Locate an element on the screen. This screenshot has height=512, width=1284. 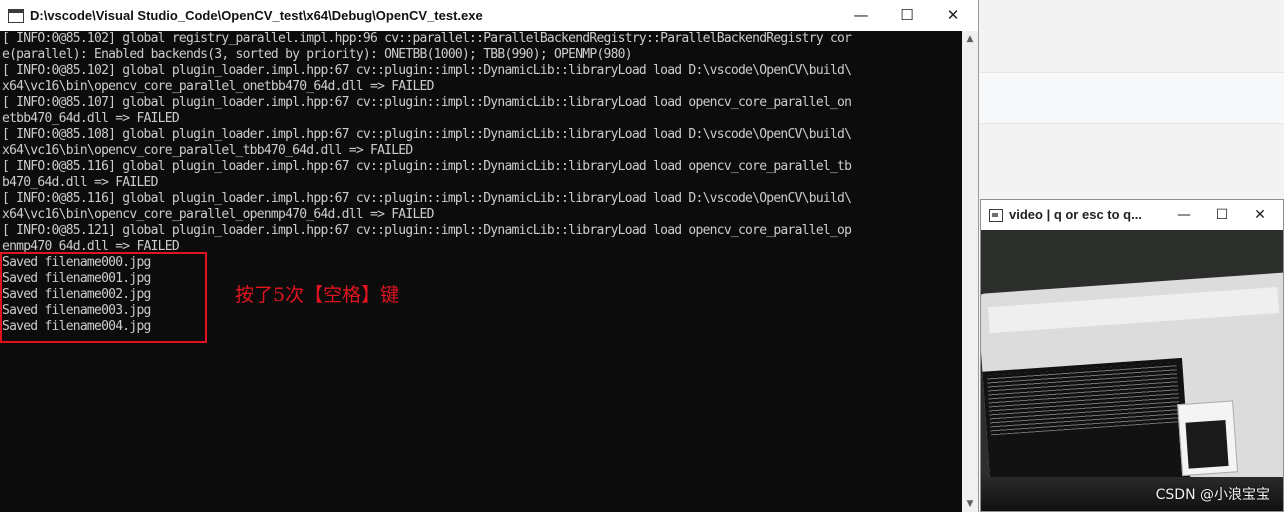
video-window: video | q or esc to q... — ☐ ✕ is located at coordinates (1132, 355).